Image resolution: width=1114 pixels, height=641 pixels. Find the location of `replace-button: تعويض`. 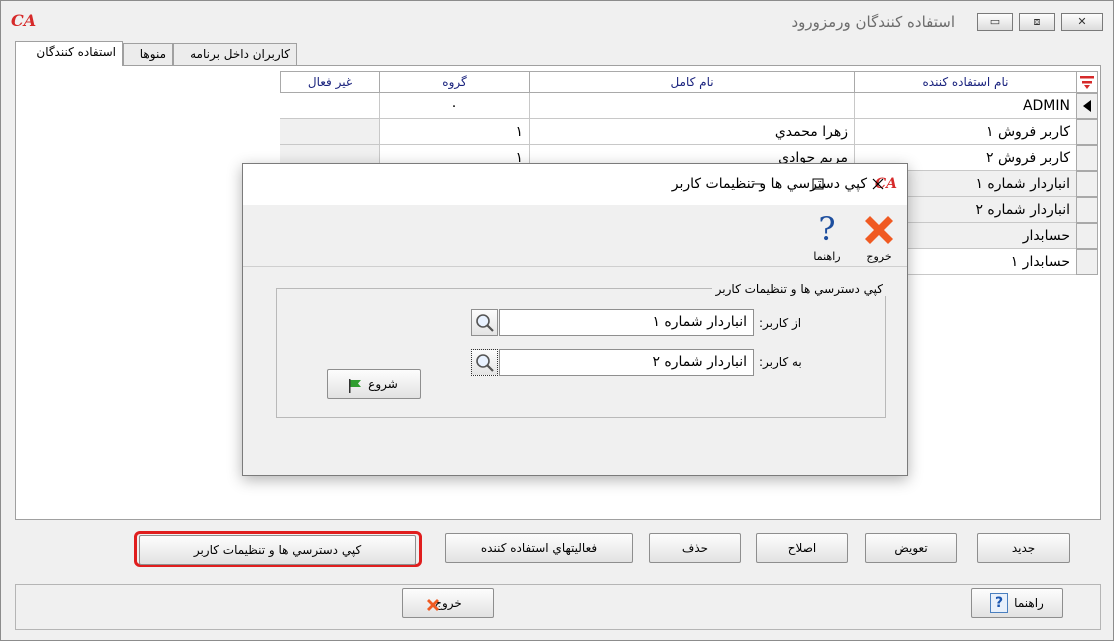

replace-button: تعويض is located at coordinates (911, 548).